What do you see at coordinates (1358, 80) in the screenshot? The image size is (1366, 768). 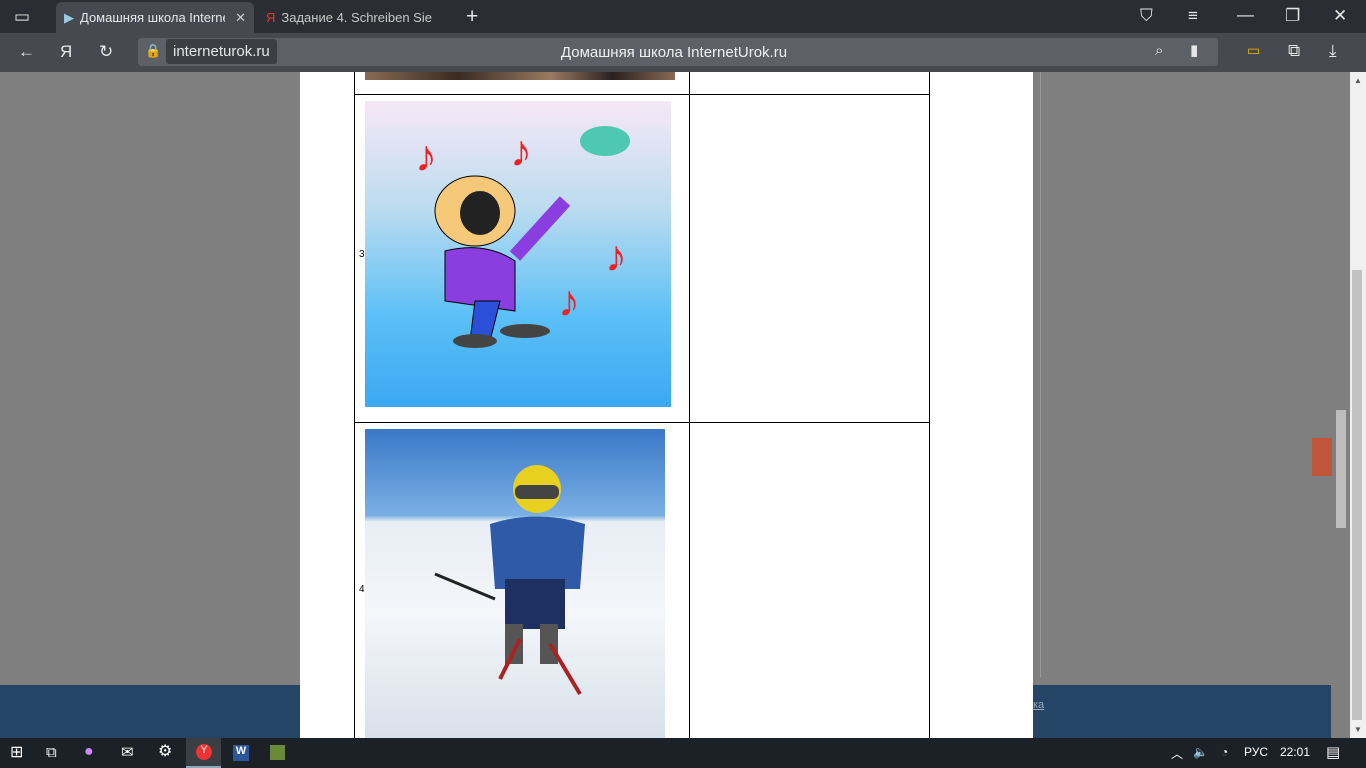 I see `scroll-up-icon: ▲` at bounding box center [1358, 80].